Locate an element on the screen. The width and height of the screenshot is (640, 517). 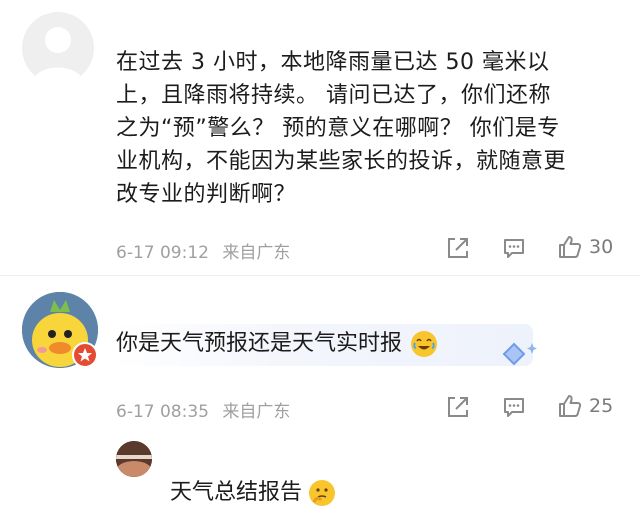
timestamp: 6-17 09:12 is located at coordinates (162, 253).